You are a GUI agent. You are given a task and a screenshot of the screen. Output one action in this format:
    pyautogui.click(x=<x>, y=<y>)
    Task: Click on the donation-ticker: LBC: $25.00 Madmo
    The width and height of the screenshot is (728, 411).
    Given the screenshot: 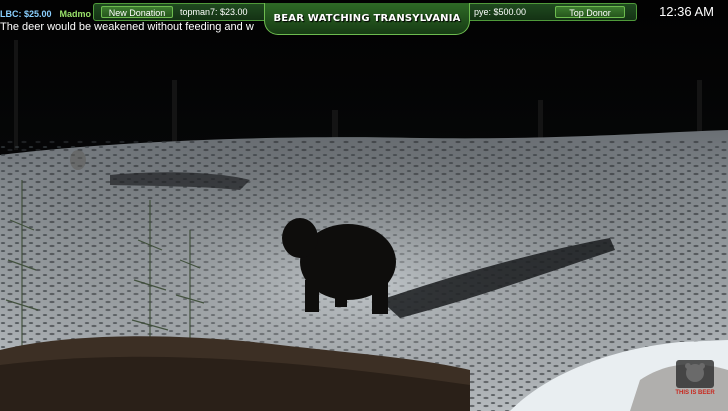 What is the action you would take?
    pyautogui.click(x=45, y=14)
    